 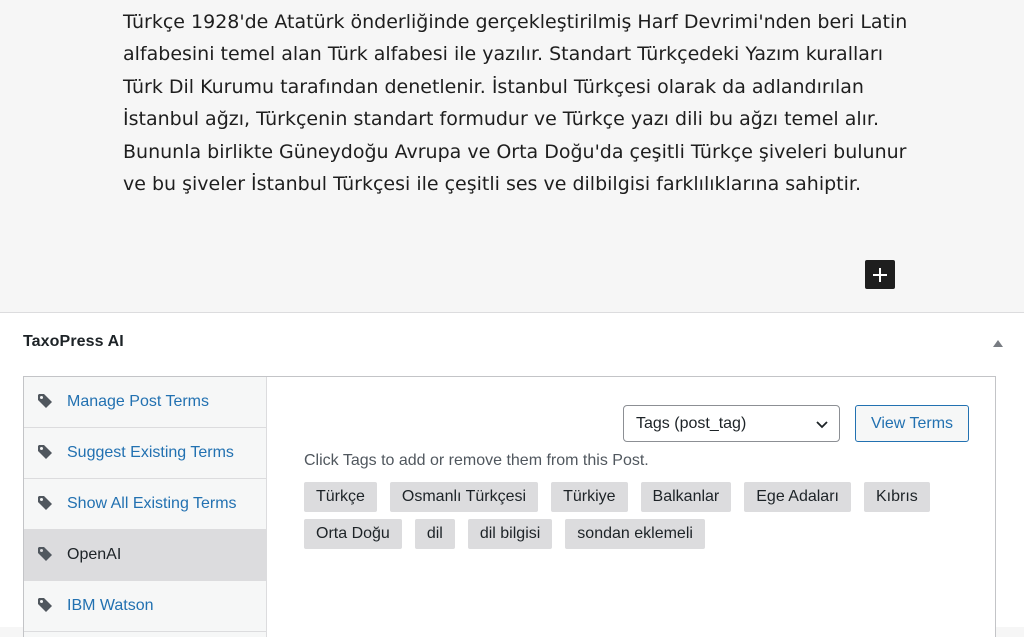 I want to click on view-terms-button: View Terms, so click(x=912, y=423).